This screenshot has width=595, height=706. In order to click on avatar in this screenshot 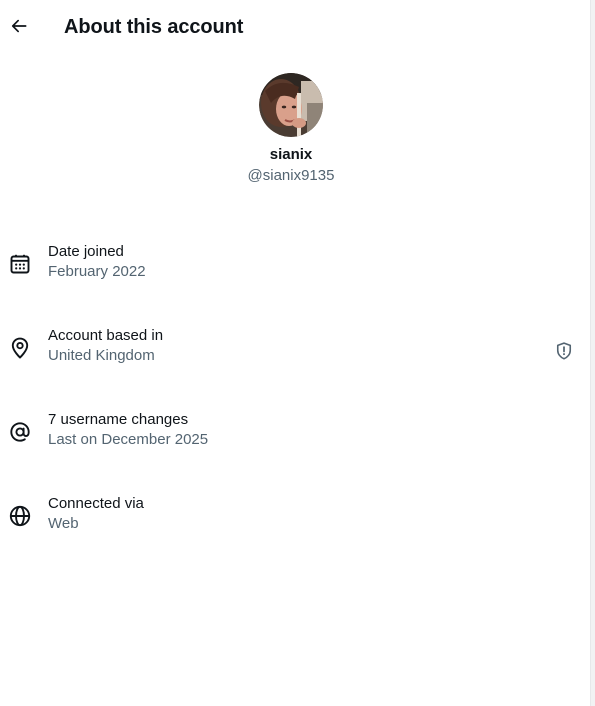, I will do `click(291, 105)`.